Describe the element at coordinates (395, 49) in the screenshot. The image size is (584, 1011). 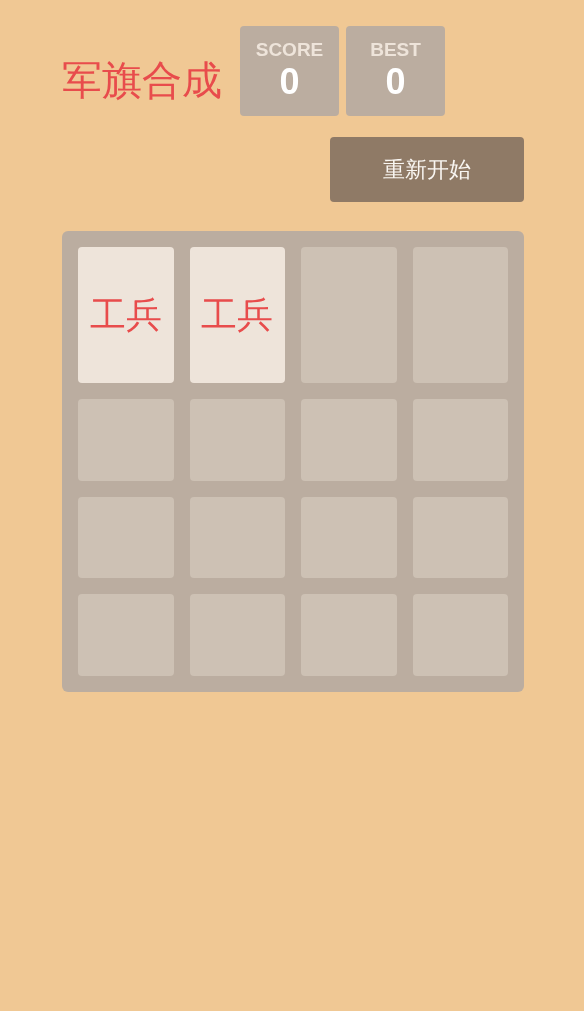
I see `score-label: BEST` at that location.